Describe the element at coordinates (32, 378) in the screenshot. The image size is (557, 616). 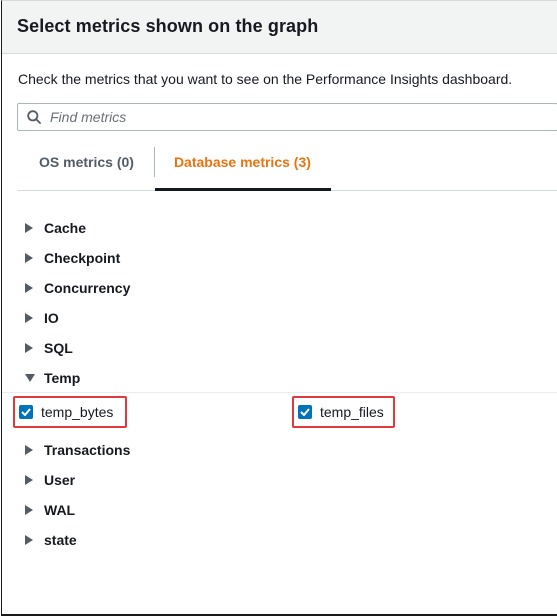
I see `caret-down-icon` at that location.